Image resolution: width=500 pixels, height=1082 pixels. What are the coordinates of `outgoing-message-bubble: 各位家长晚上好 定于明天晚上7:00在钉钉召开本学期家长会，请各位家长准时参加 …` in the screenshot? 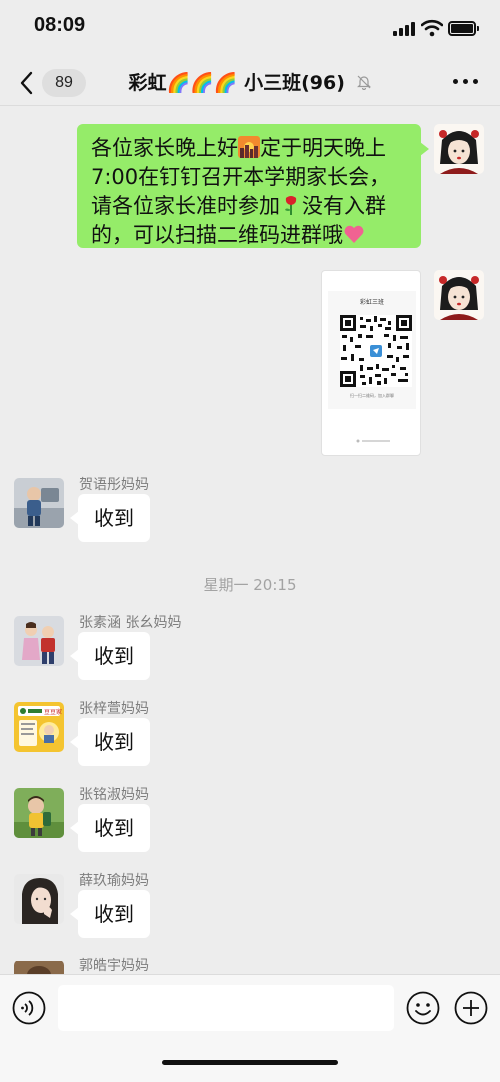 It's located at (253, 186).